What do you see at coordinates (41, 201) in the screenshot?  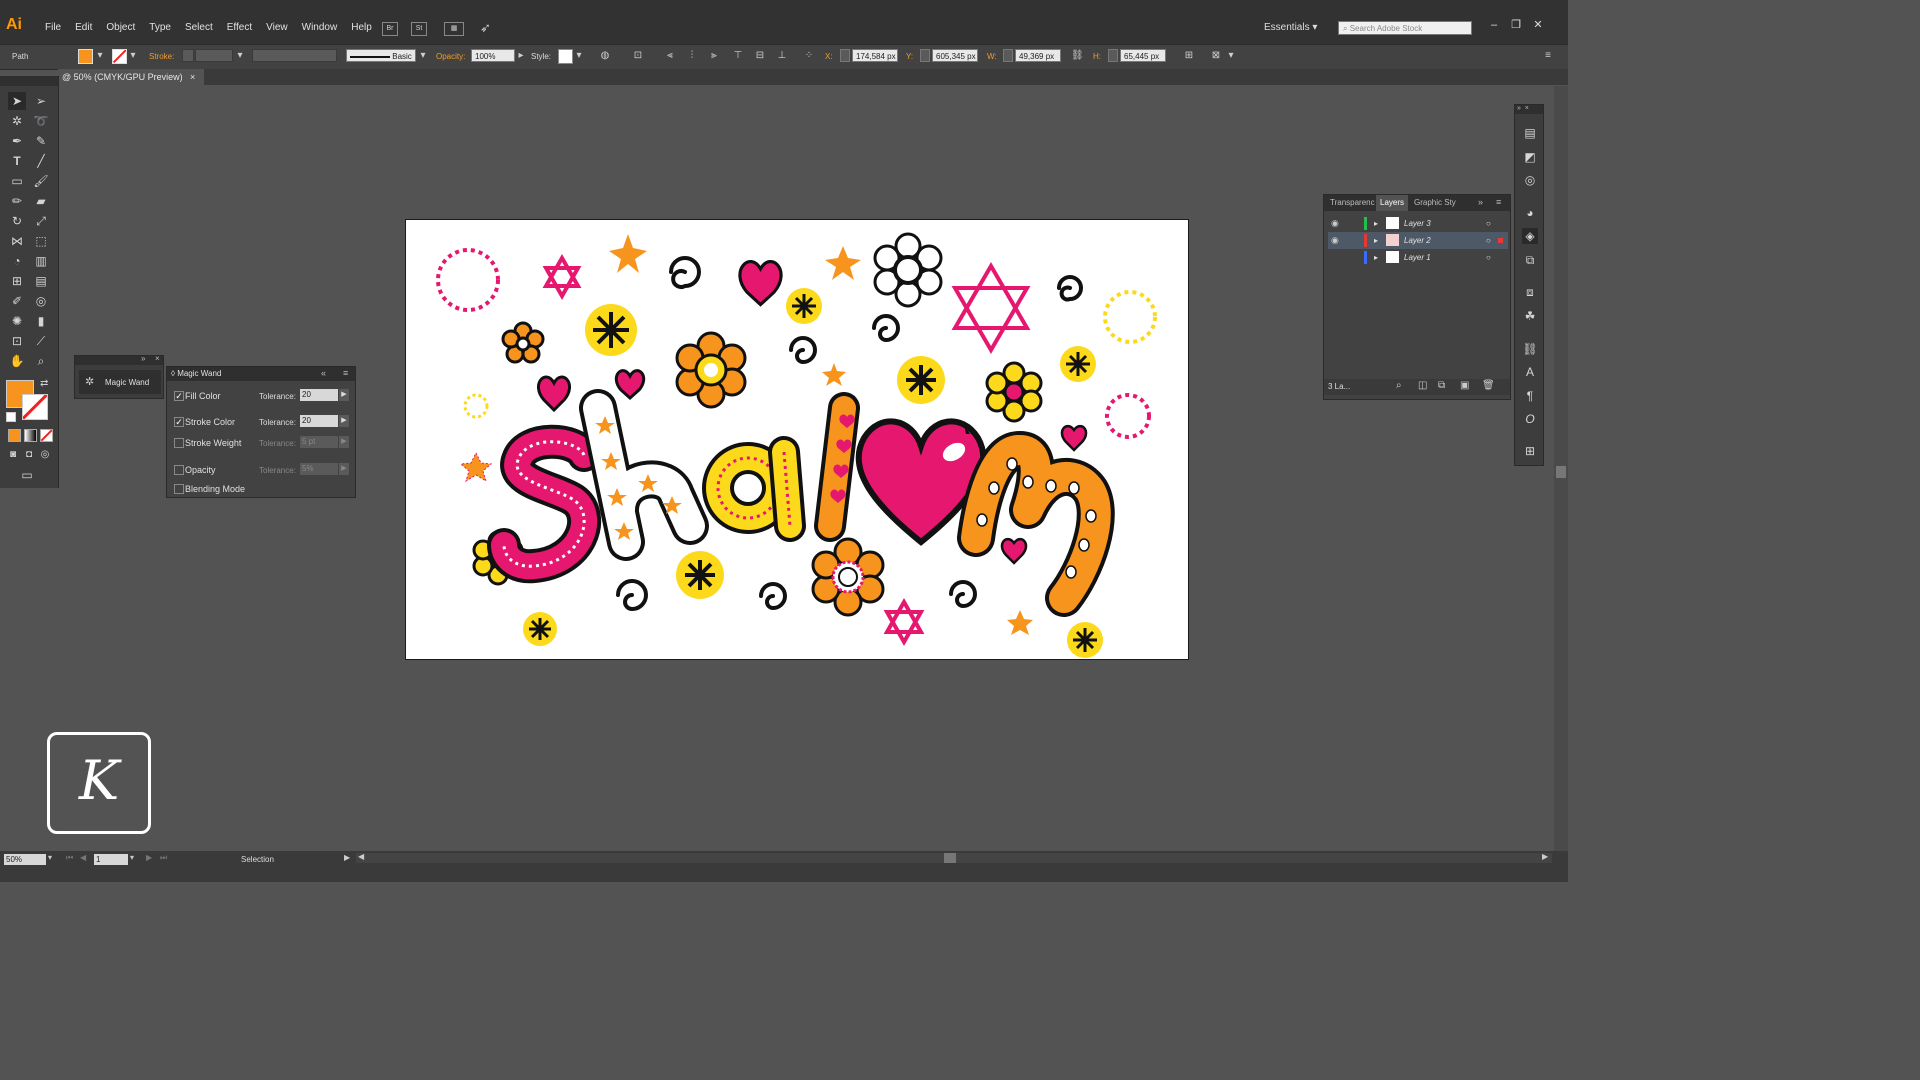 I see `eraser-tool-icon: ▰` at bounding box center [41, 201].